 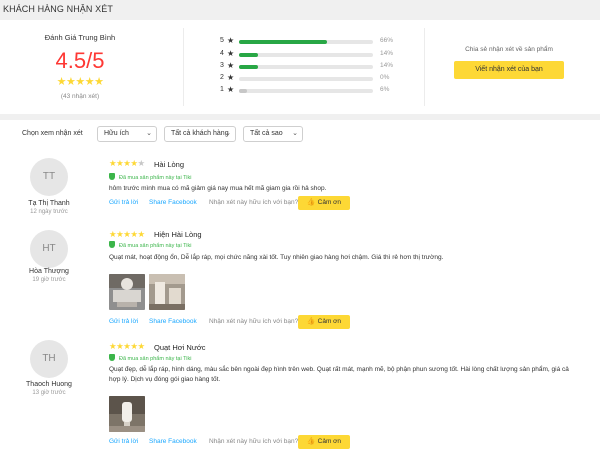 What do you see at coordinates (178, 234) in the screenshot?
I see `review-title: Hiện Hài Lòng` at bounding box center [178, 234].